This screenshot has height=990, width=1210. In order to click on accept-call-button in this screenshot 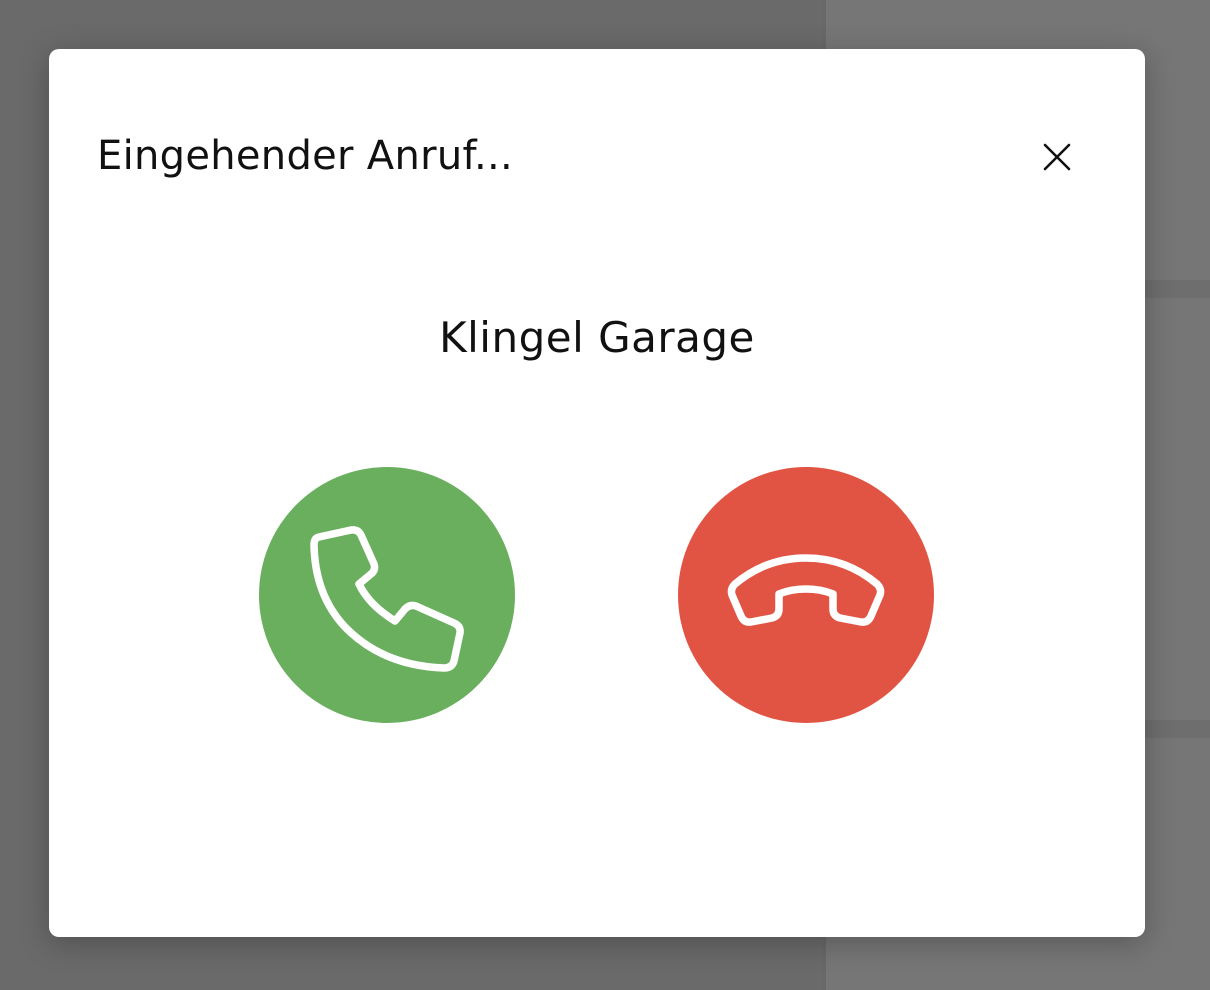, I will do `click(387, 595)`.